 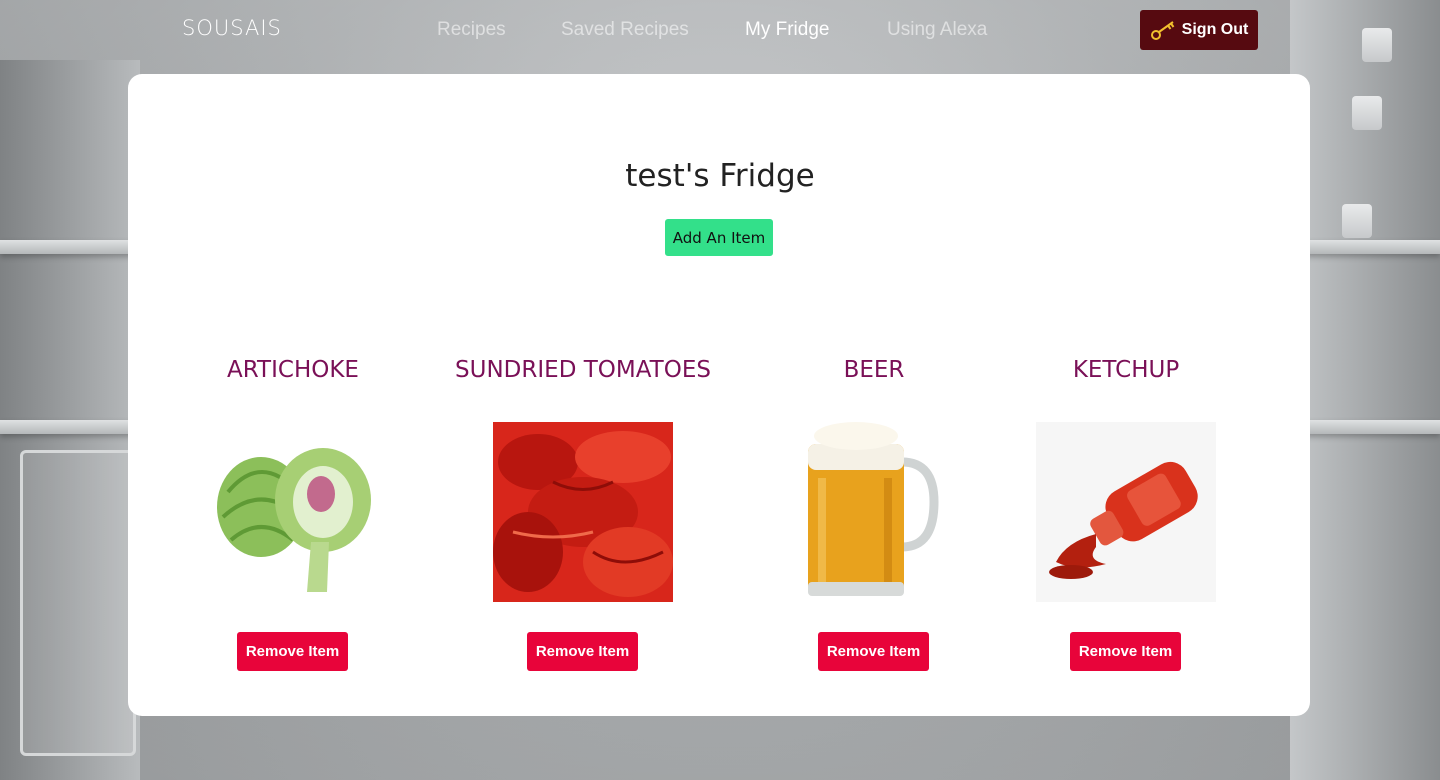 What do you see at coordinates (1215, 29) in the screenshot?
I see `sign-out-label: Sign Out` at bounding box center [1215, 29].